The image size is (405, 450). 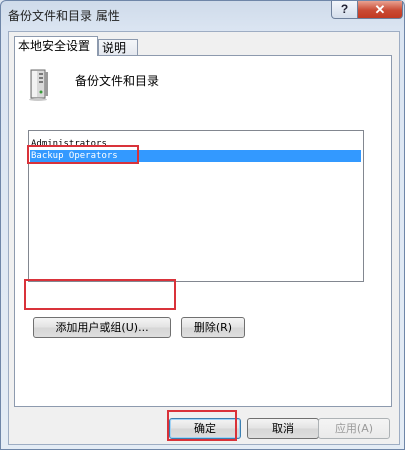 What do you see at coordinates (195, 144) in the screenshot?
I see `list-item-administrators: Administrators` at bounding box center [195, 144].